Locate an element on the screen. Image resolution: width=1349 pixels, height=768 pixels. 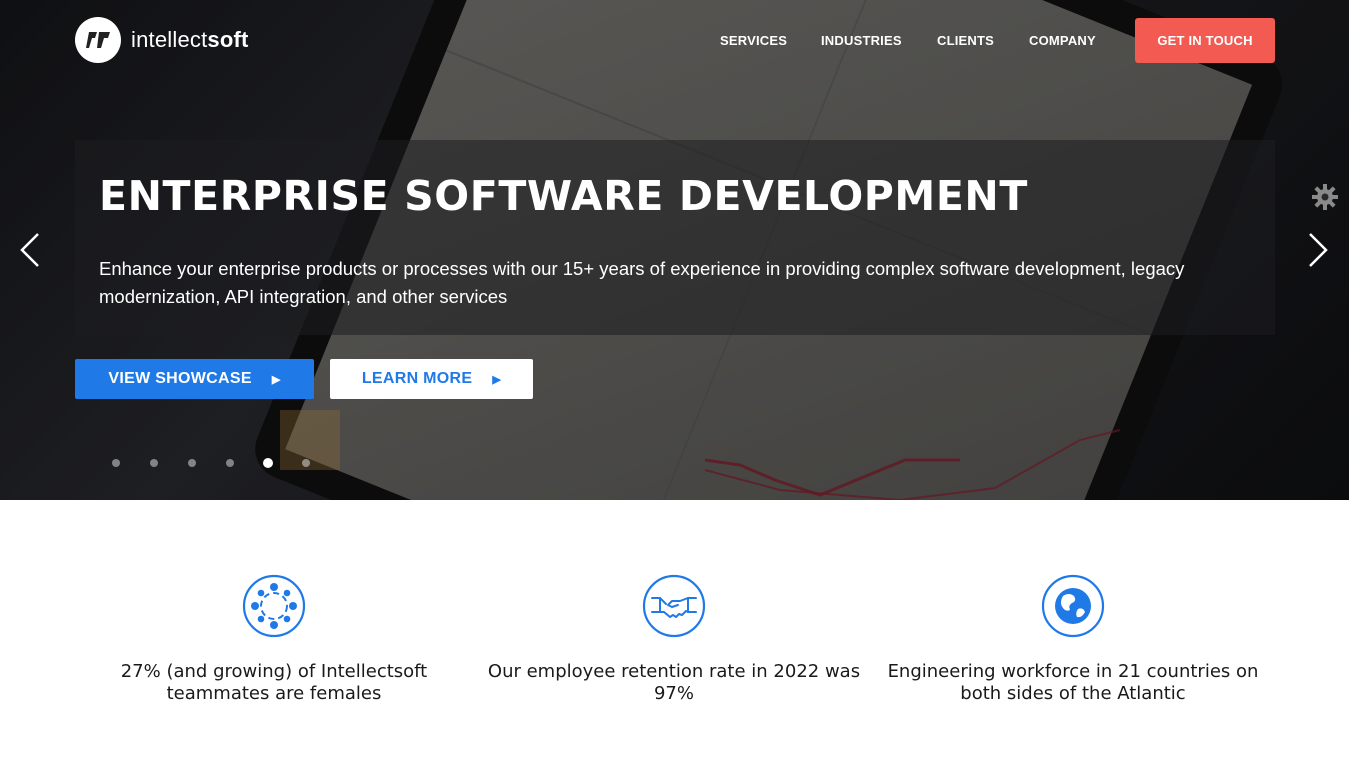
view-showcase-button: VIEW SHOWCASE ▶ is located at coordinates (194, 379).